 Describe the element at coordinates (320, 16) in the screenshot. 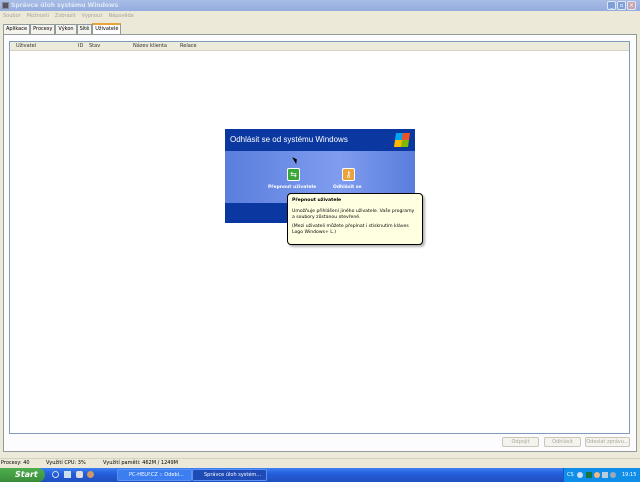

I see `menu-bar: Soubor Možnosti Zobrazit Vypnout Nápověda` at that location.